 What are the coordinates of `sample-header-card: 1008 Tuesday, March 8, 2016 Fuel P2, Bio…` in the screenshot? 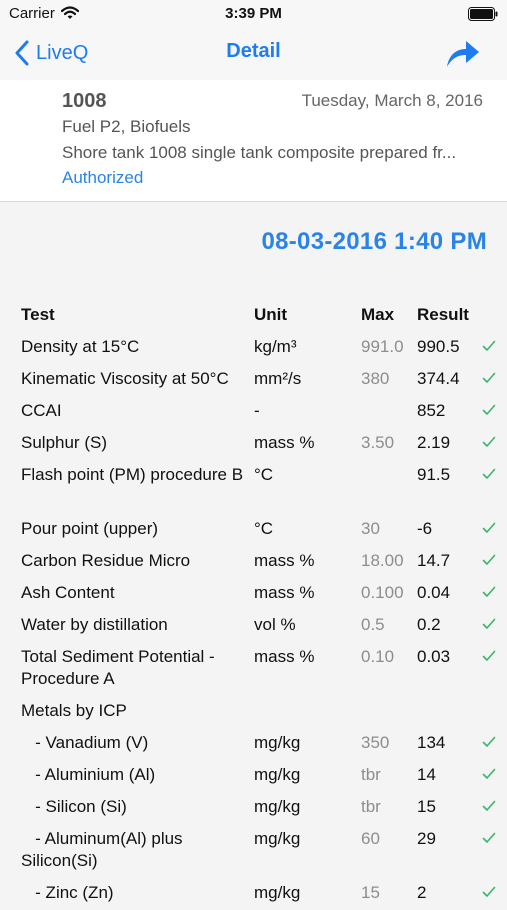 It's located at (253, 141).